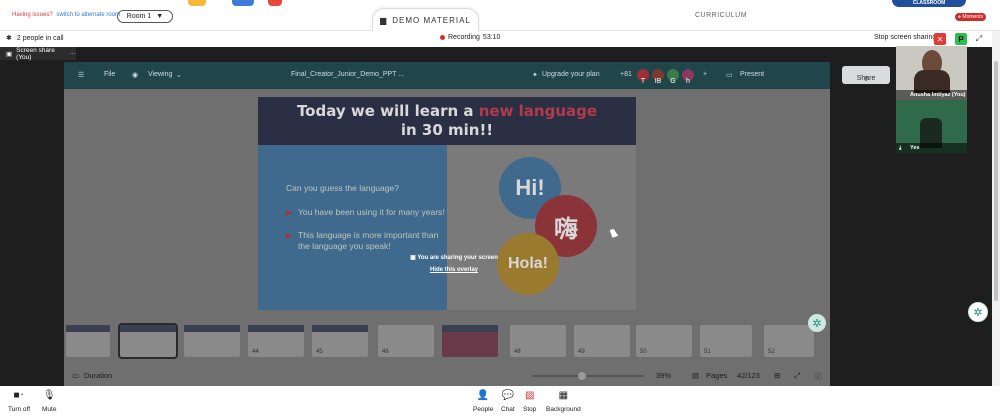 This screenshot has width=1000, height=418. I want to click on folder-icon: ▆, so click(384, 20).